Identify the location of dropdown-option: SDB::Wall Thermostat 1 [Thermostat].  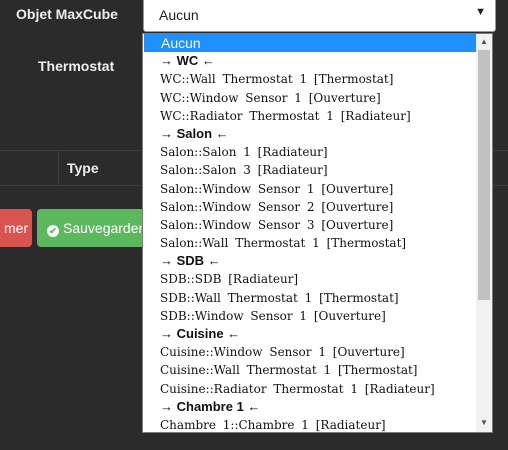
(309, 298).